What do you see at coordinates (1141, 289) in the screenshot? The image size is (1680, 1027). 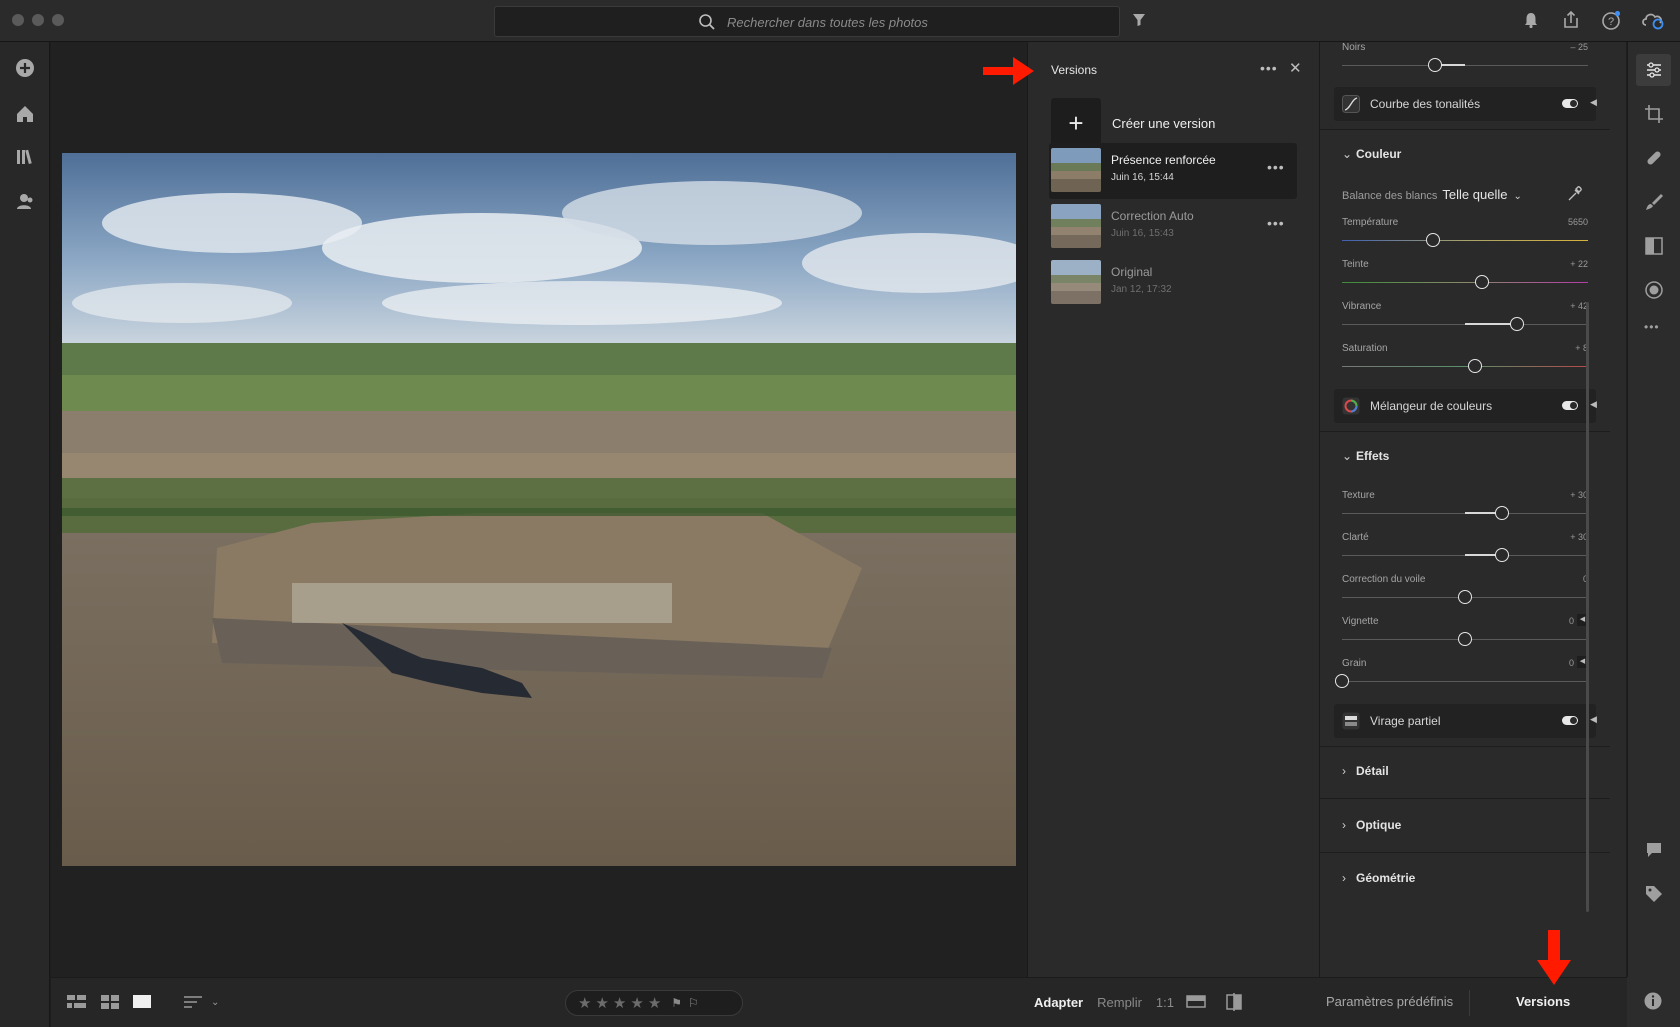 I see `version-date: Jan 12, 17:32` at bounding box center [1141, 289].